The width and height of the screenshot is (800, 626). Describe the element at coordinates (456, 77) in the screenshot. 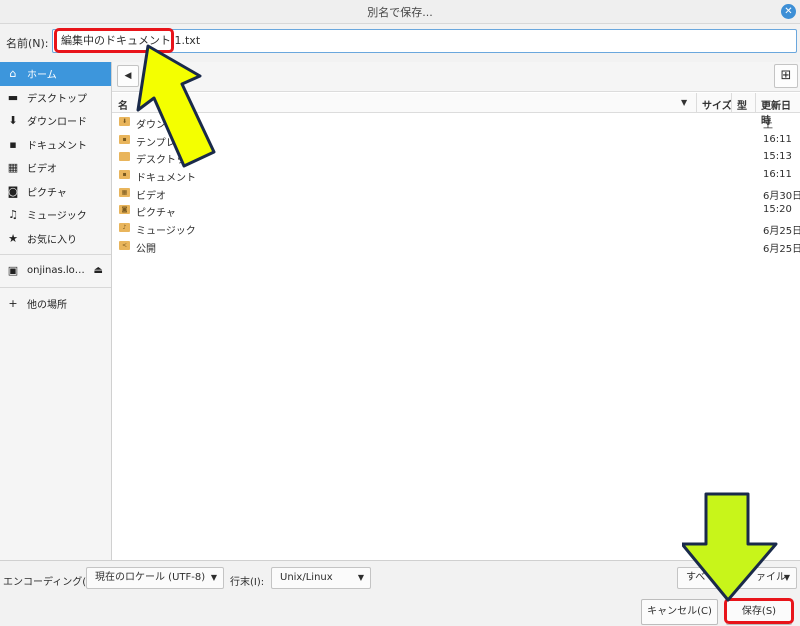

I see `path-bar: ◀ ⊞` at that location.